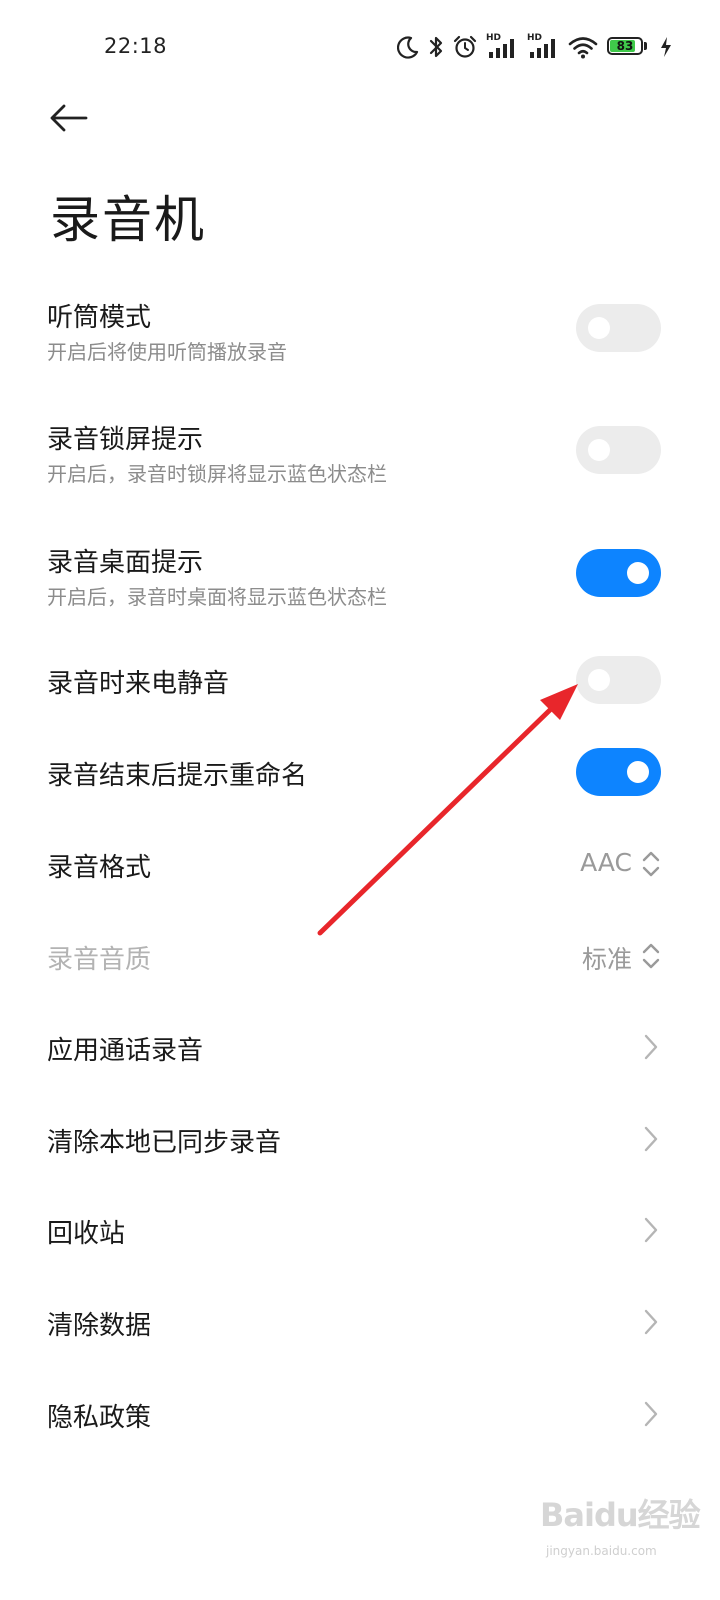 The image size is (720, 1600). What do you see at coordinates (666, 47) in the screenshot?
I see `charging-icon` at bounding box center [666, 47].